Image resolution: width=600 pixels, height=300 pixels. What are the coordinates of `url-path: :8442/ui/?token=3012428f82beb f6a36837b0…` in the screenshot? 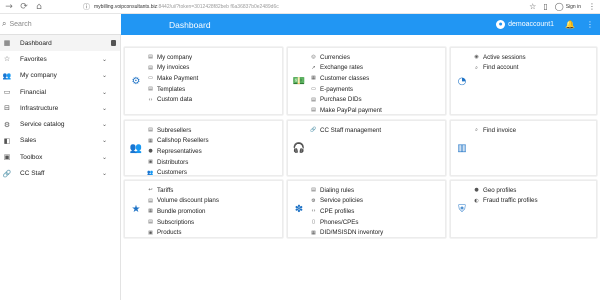 It's located at (218, 6).